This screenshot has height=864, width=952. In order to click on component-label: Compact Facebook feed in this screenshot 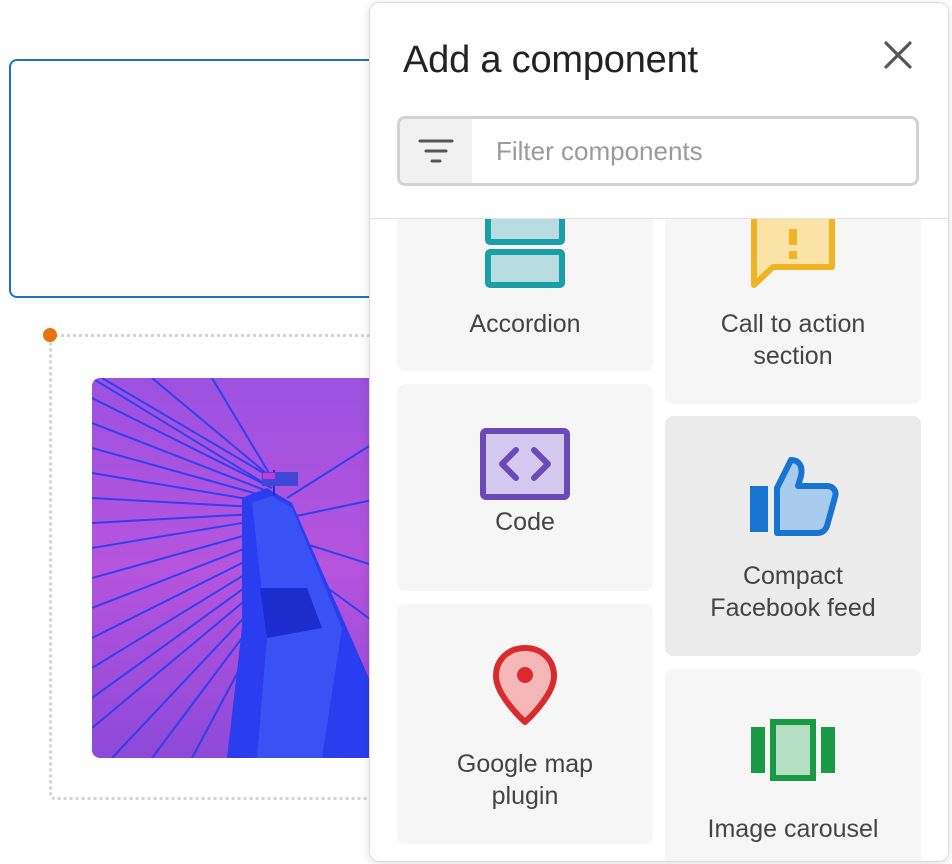, I will do `click(793, 592)`.